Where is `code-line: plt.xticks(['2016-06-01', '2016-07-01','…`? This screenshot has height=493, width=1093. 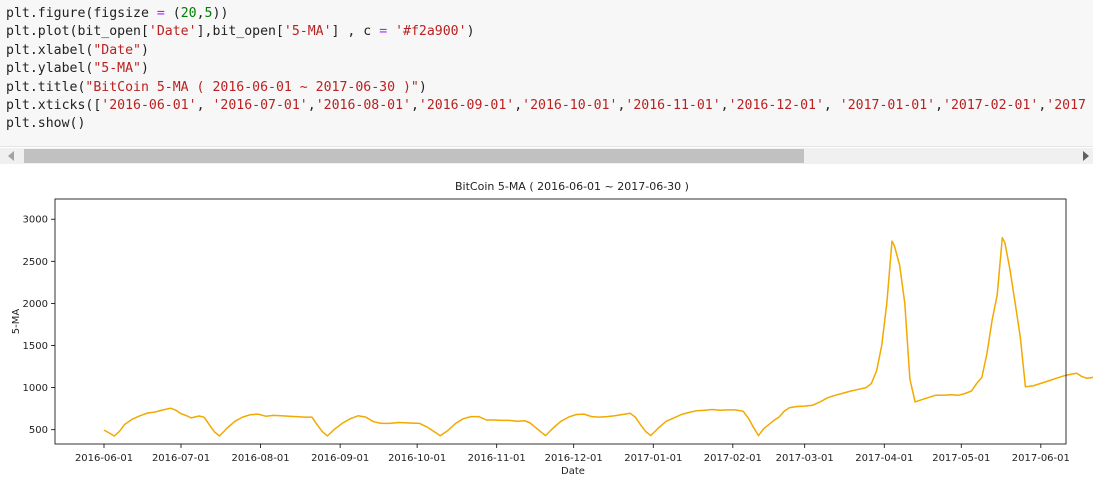
code-line: plt.xticks(['2016-06-01', '2016-07-01','… is located at coordinates (546, 106).